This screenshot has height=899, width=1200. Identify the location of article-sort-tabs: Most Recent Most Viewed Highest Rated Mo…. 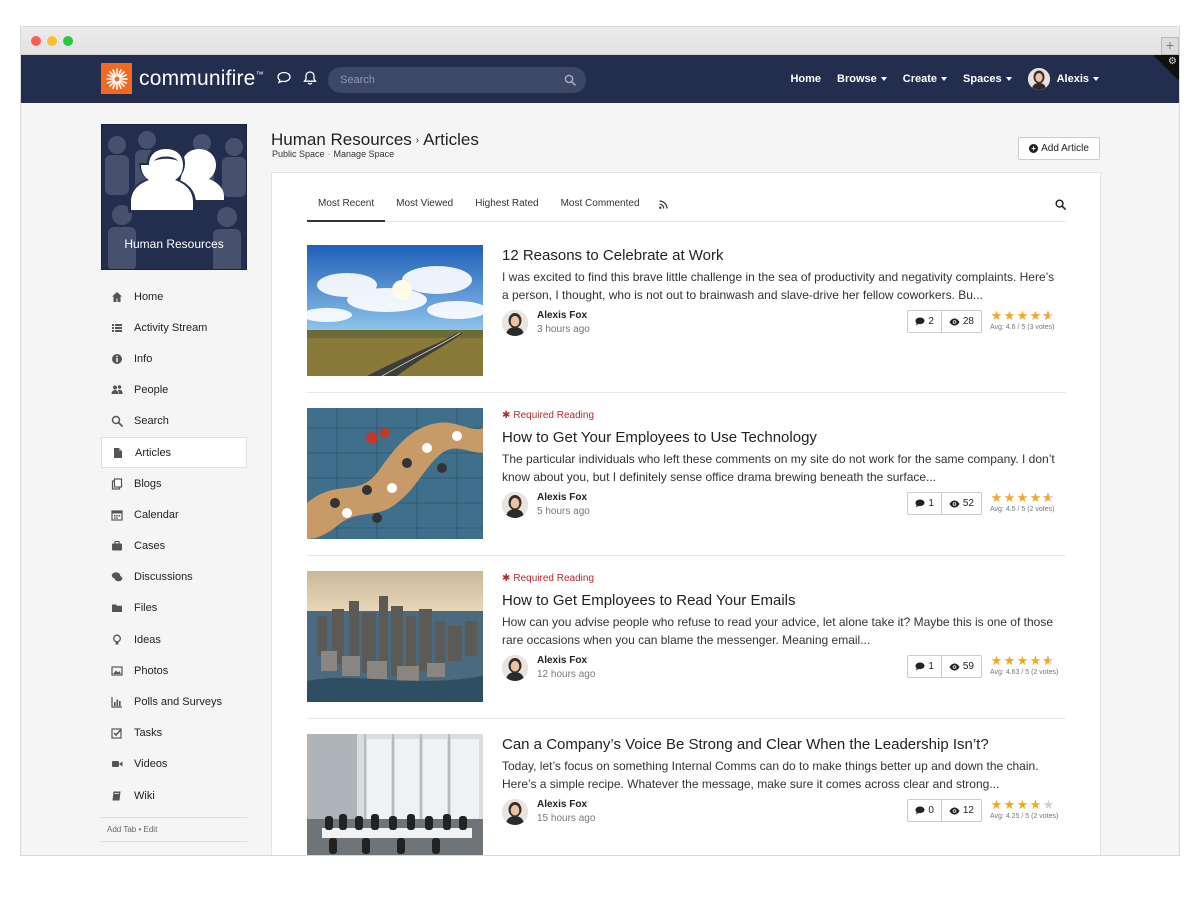
(686, 204).